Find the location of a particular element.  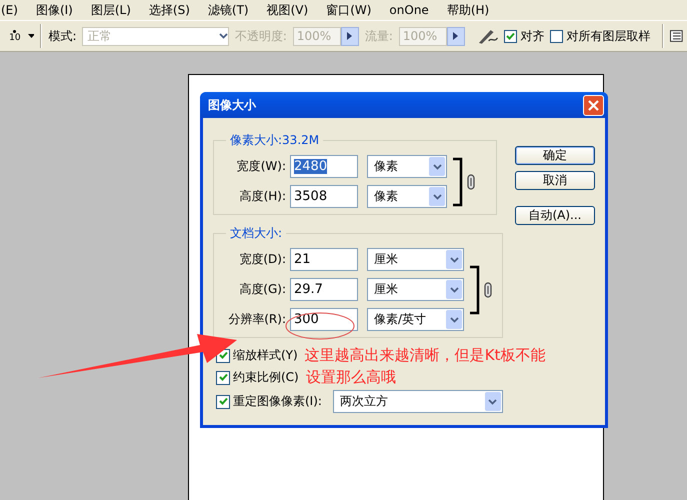

number-field: 29.7 is located at coordinates (324, 289).